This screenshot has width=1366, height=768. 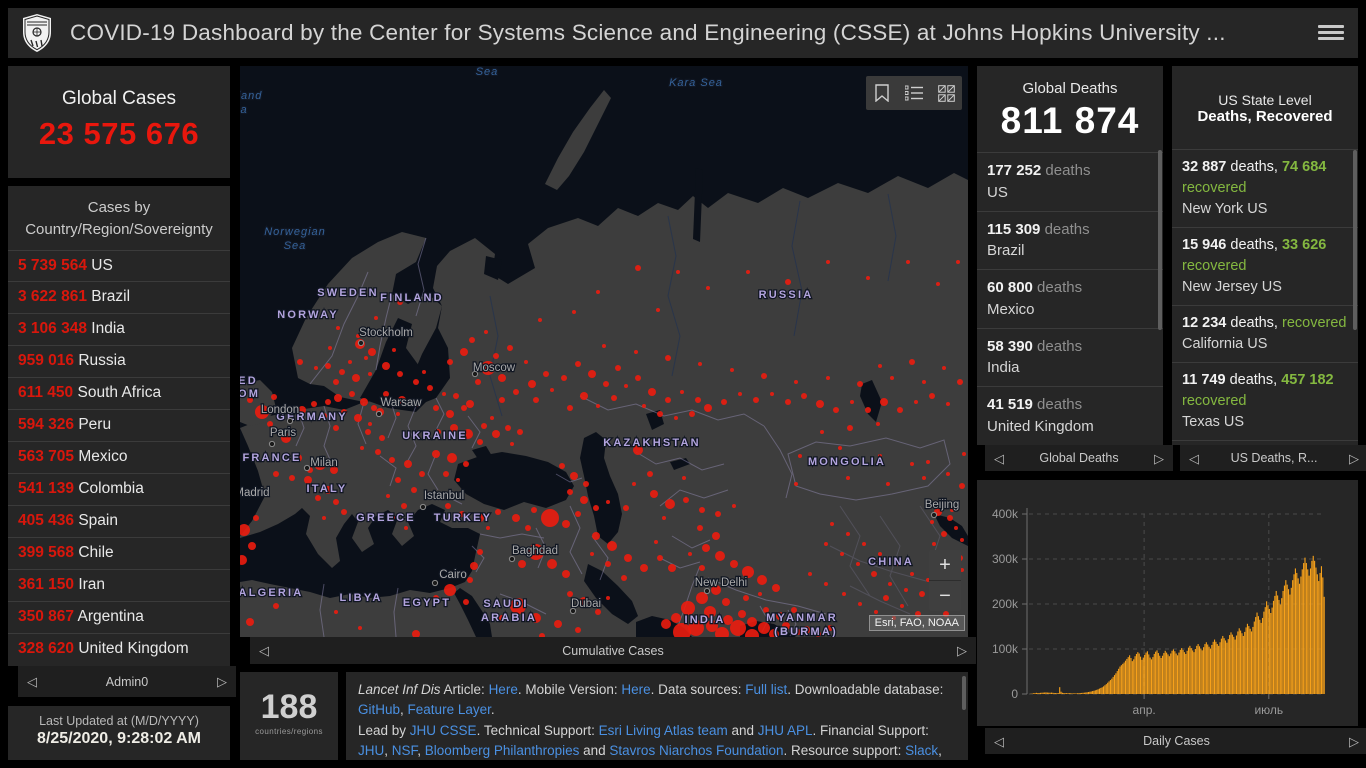 I want to click on country-row: 405 436 Spain, so click(x=119, y=520).